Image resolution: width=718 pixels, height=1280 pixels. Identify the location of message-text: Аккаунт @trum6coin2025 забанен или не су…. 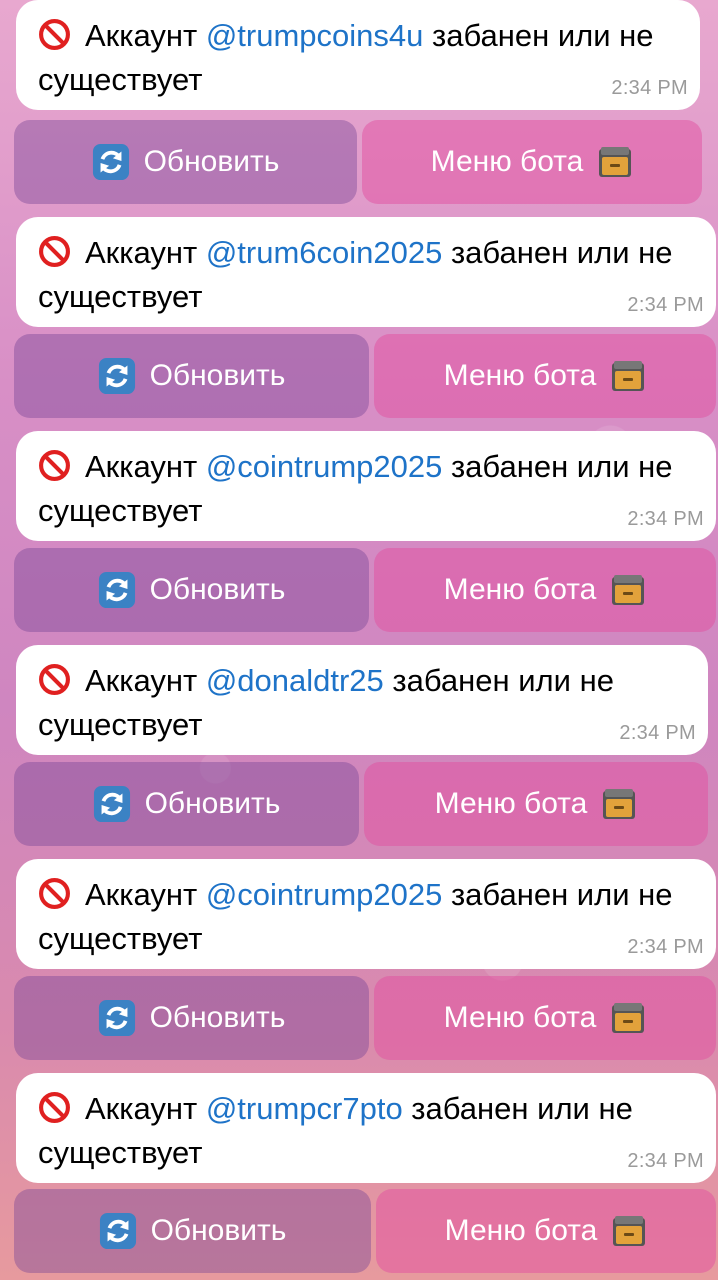
(366, 275).